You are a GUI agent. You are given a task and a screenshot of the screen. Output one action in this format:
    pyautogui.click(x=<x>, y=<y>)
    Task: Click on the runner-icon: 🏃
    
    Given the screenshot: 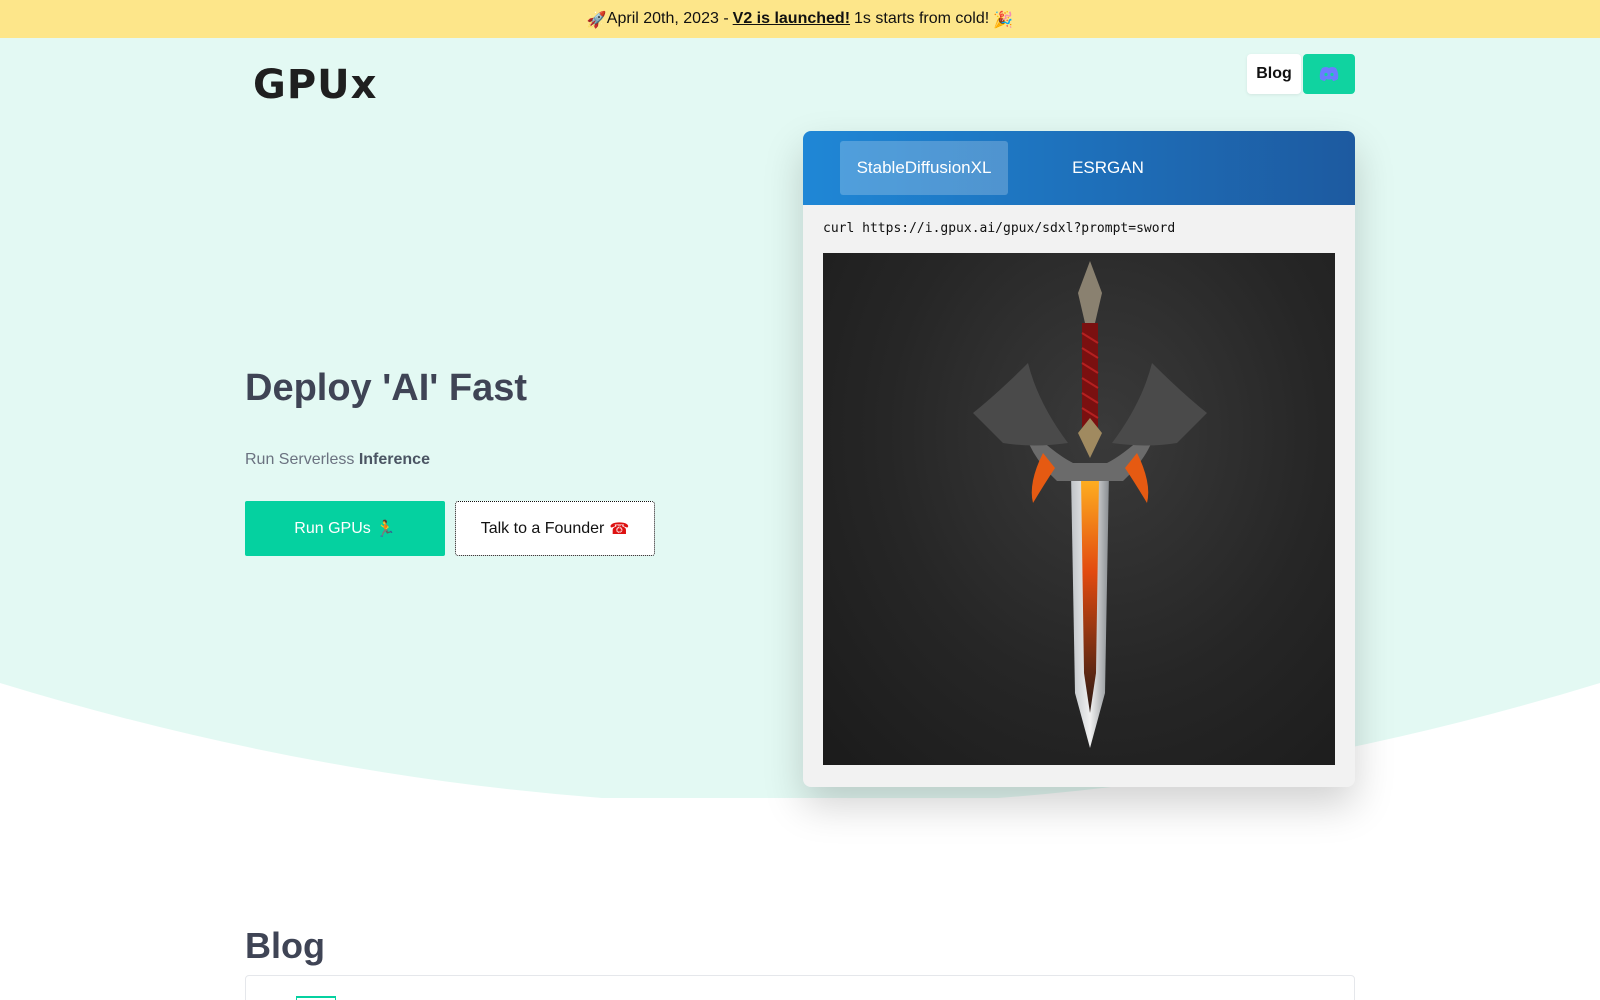 What is the action you would take?
    pyautogui.click(x=385, y=528)
    